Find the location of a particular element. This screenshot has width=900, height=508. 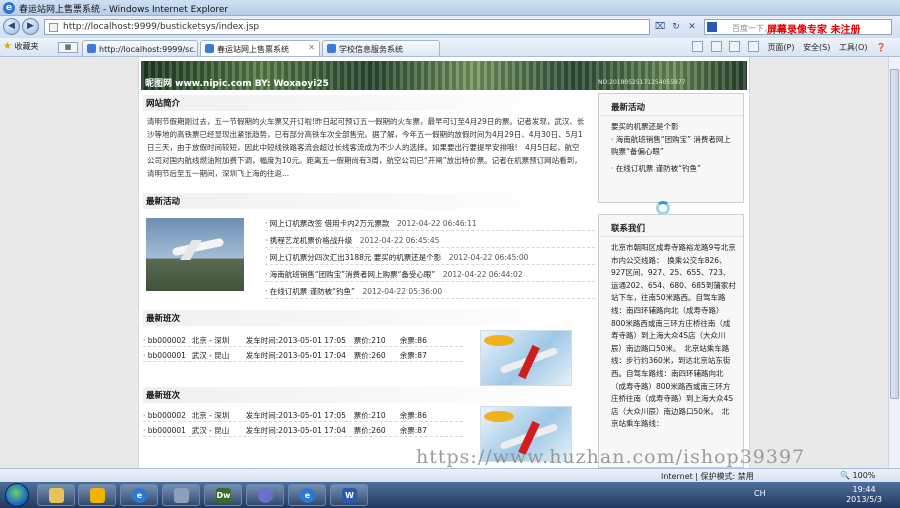

forward-icon: ▶ is located at coordinates (30, 26).